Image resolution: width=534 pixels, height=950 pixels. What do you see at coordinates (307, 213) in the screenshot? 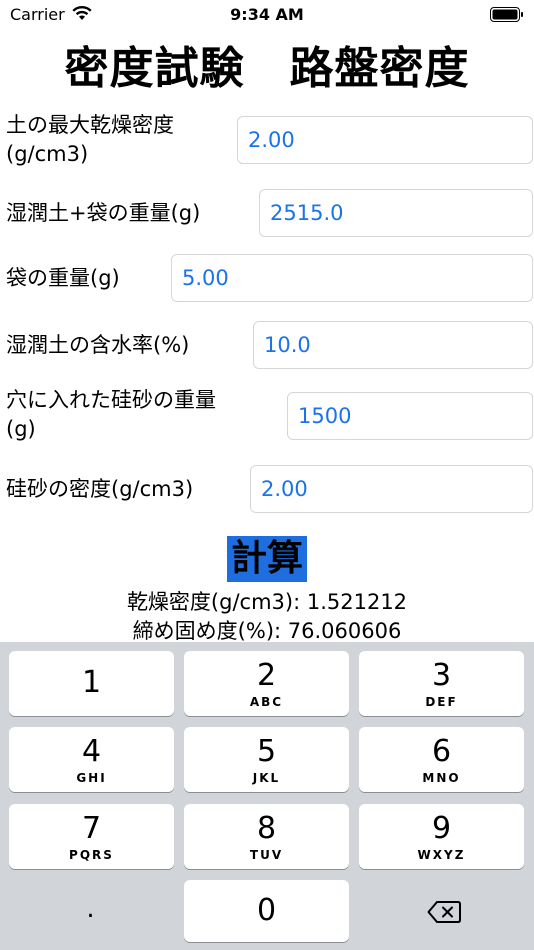
I see `field-value: 2515.0` at bounding box center [307, 213].